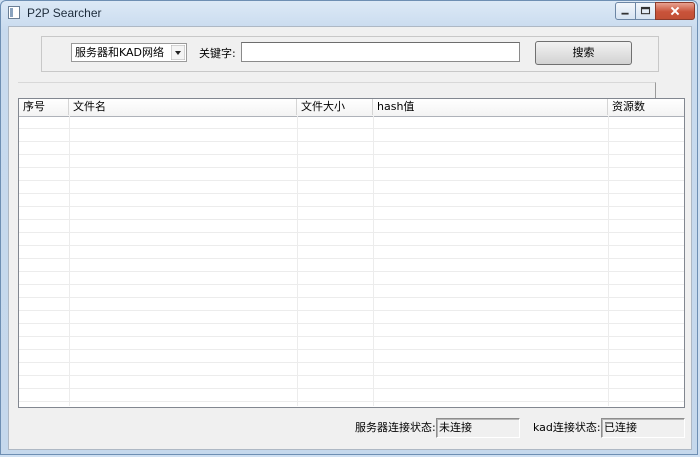 Image resolution: width=700 pixels, height=457 pixels. Describe the element at coordinates (178, 52) in the screenshot. I see `chevron-down-icon` at that location.